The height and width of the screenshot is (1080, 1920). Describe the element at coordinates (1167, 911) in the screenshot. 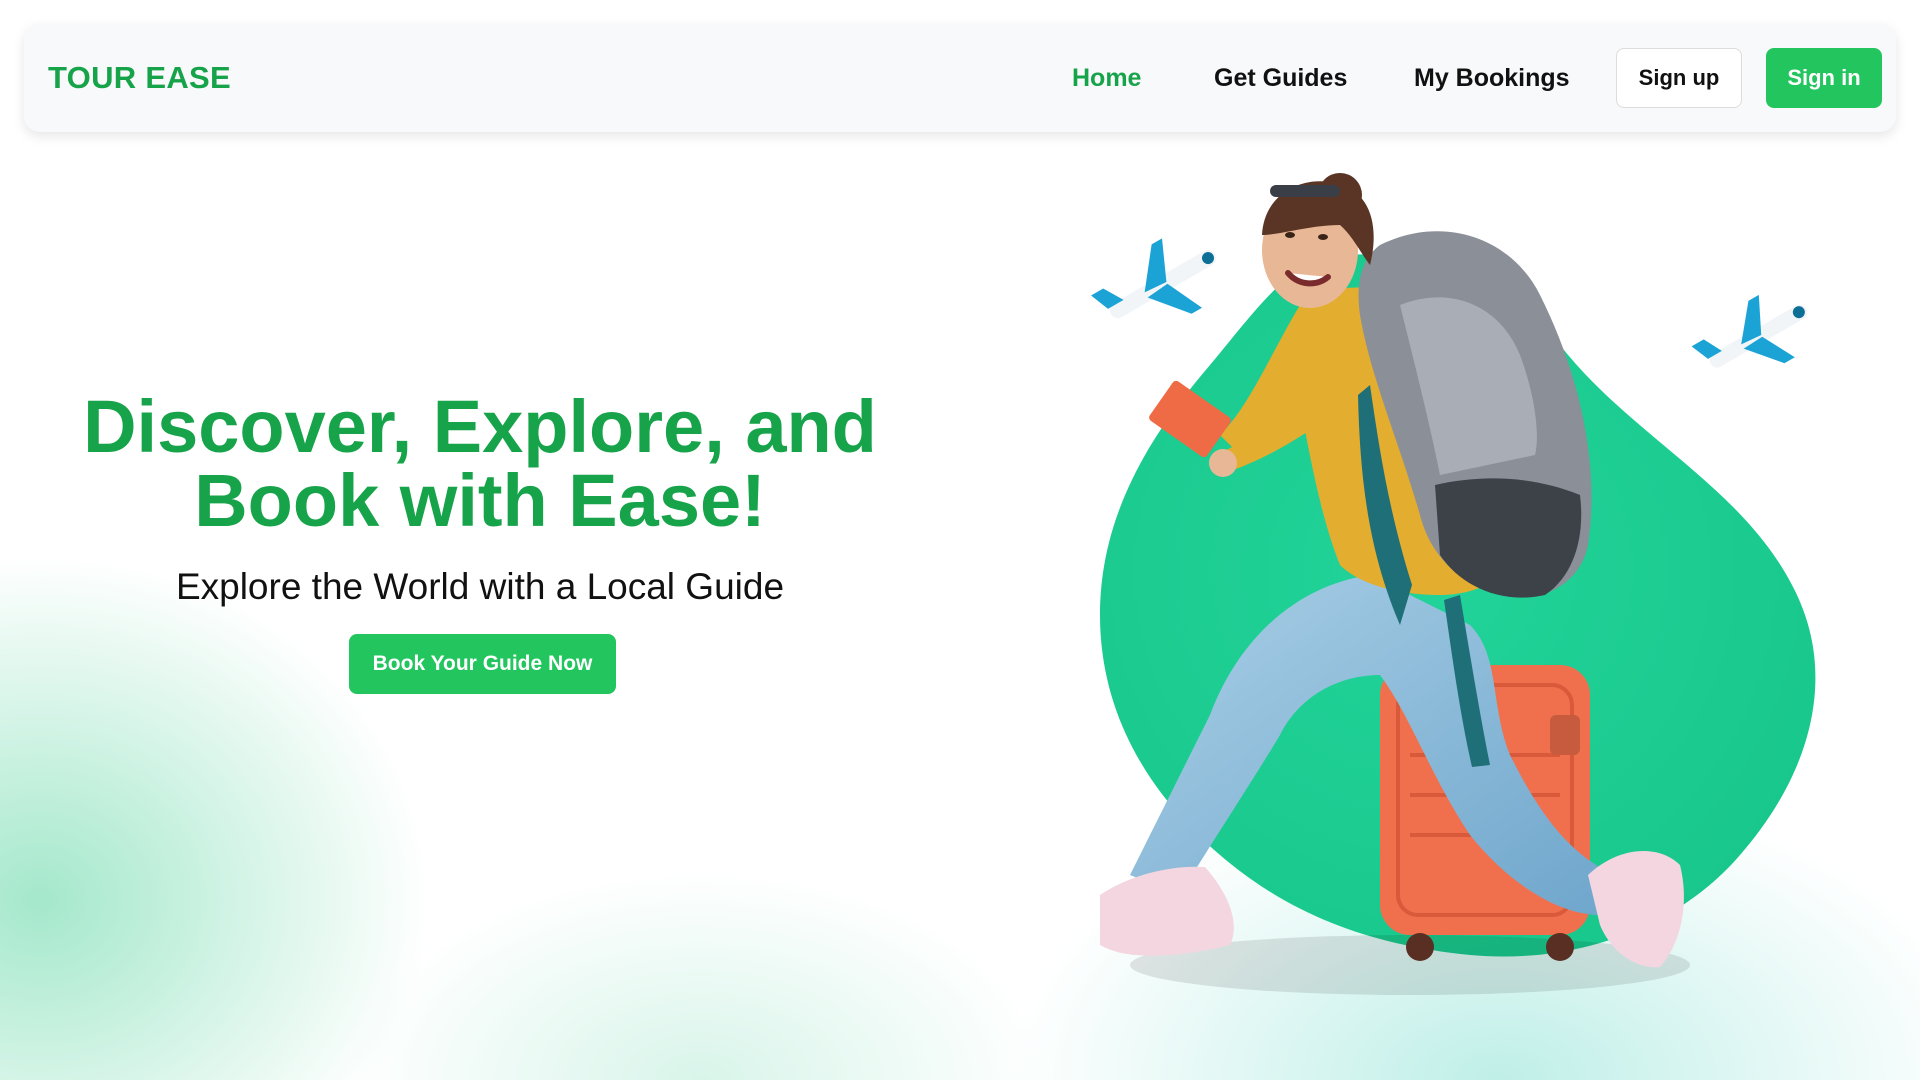

I see `left-shoe` at that location.